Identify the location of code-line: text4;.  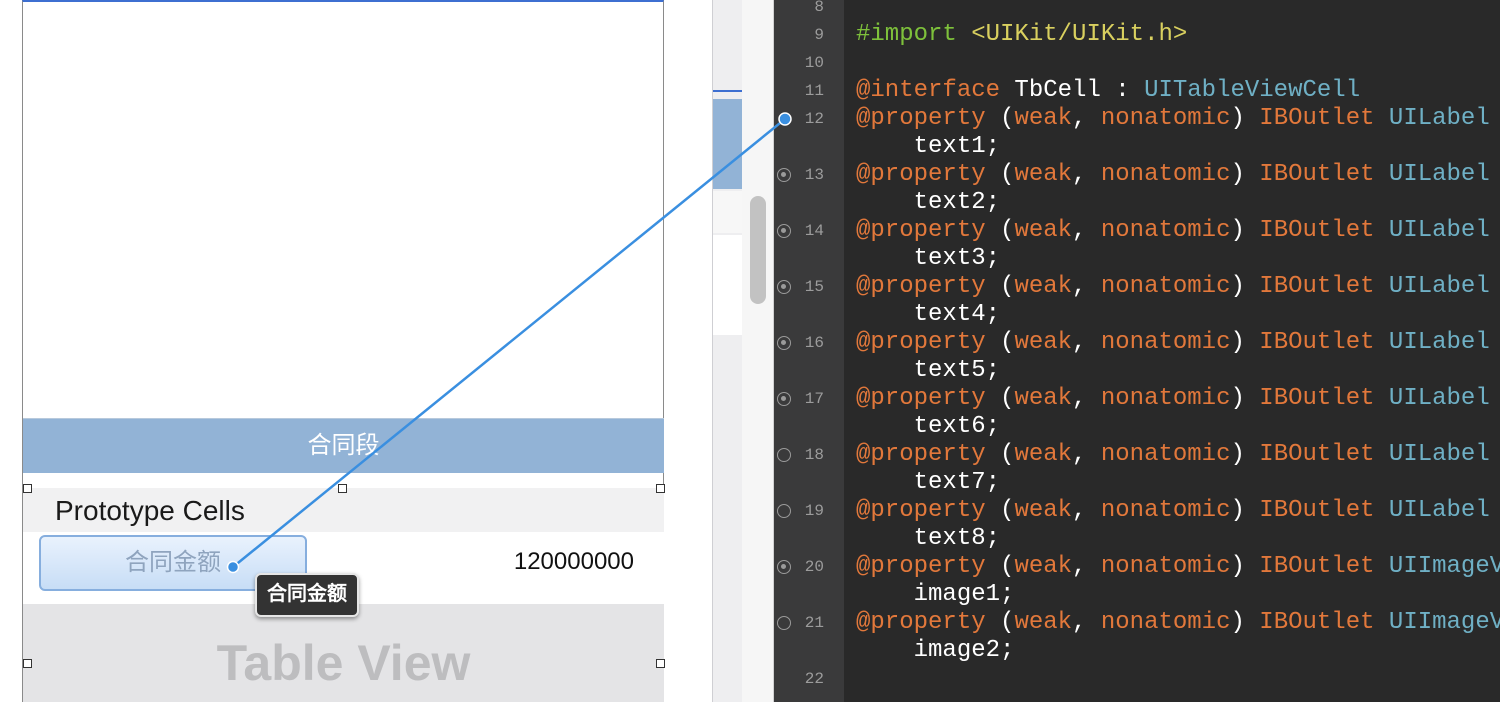
(1178, 315).